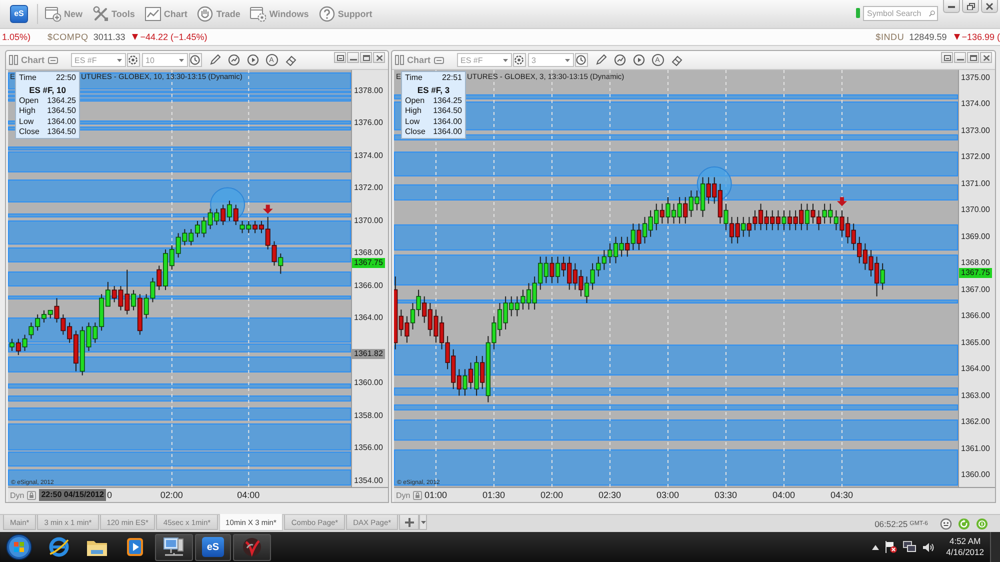 The height and width of the screenshot is (562, 1000). What do you see at coordinates (447, 101) in the screenshot?
I see `legend-value: 1364.25` at bounding box center [447, 101].